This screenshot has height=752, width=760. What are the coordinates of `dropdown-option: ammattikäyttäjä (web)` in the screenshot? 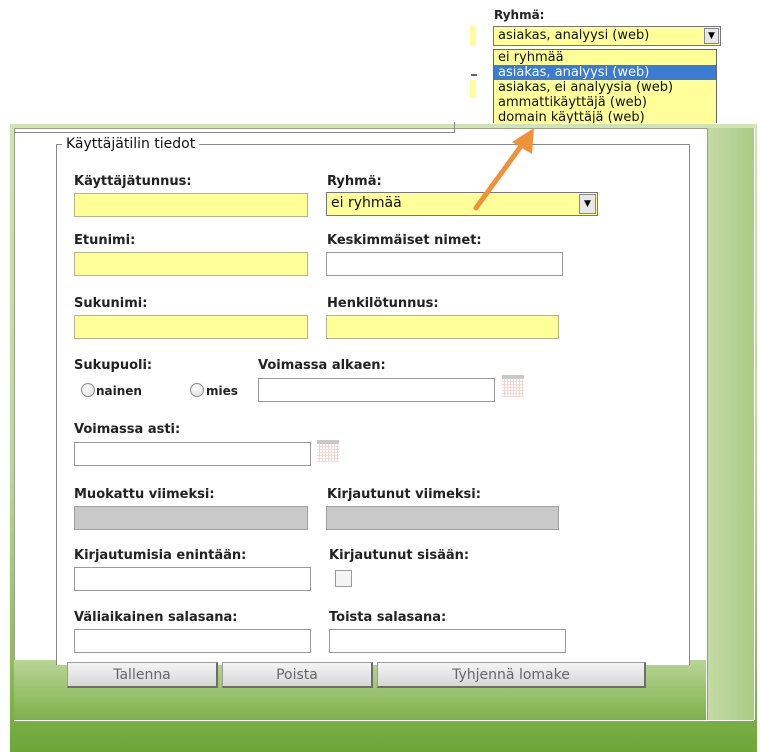 It's located at (605, 102).